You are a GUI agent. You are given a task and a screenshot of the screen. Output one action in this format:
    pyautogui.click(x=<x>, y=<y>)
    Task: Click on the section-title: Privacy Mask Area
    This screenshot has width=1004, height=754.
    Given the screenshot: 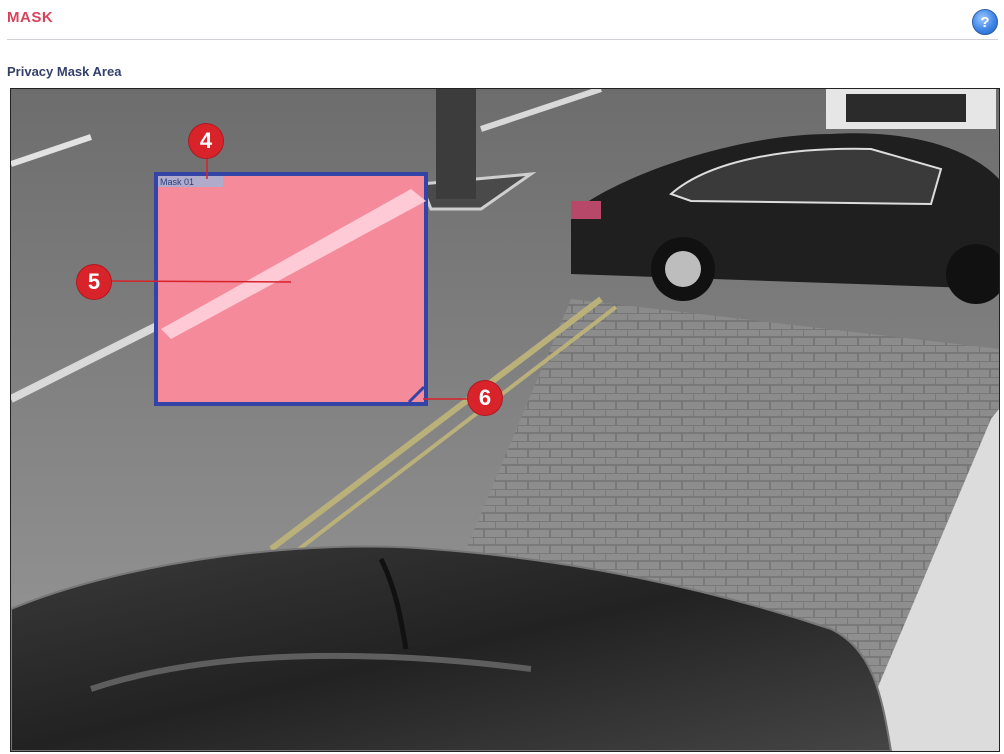 What is the action you would take?
    pyautogui.click(x=64, y=71)
    